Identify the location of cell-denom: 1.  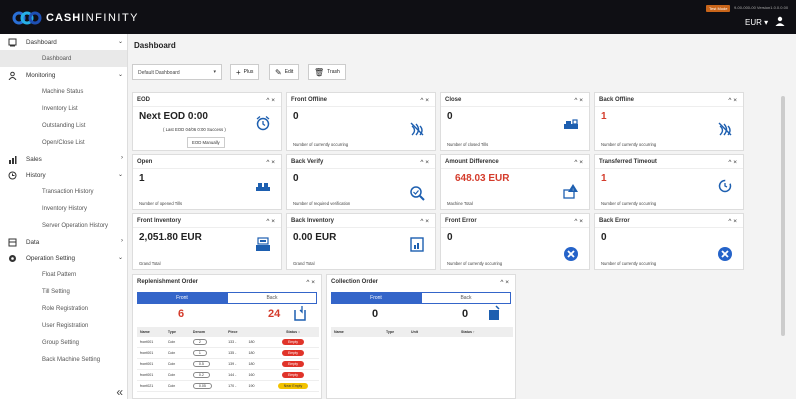
(210, 353).